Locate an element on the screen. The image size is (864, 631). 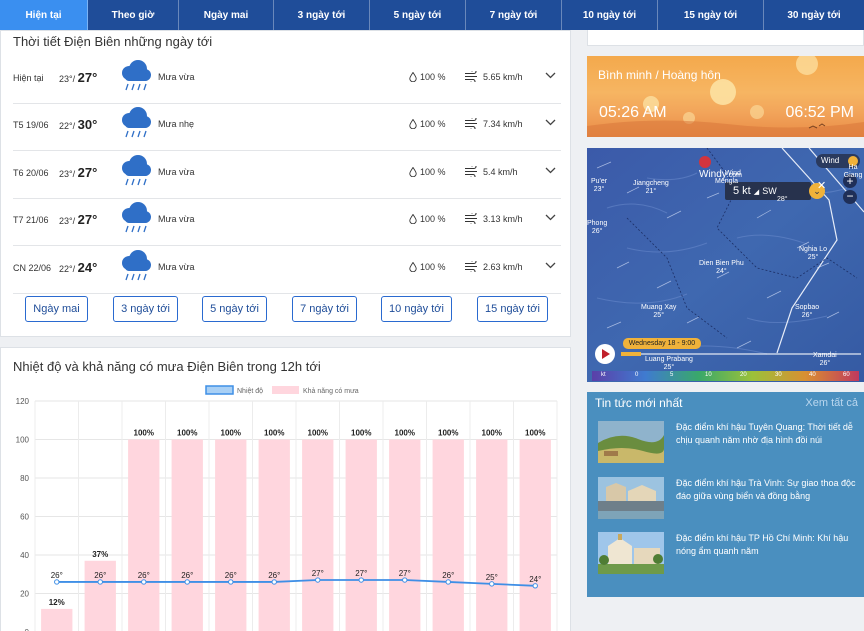
wind-value: 2.63 km/h is located at coordinates (503, 267).